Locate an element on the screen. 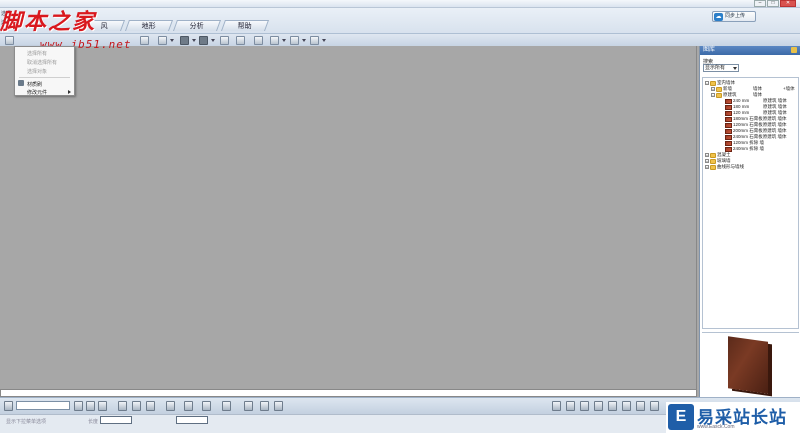 Image resolution: width=800 pixels, height=433 pixels. command-line is located at coordinates (348, 393).